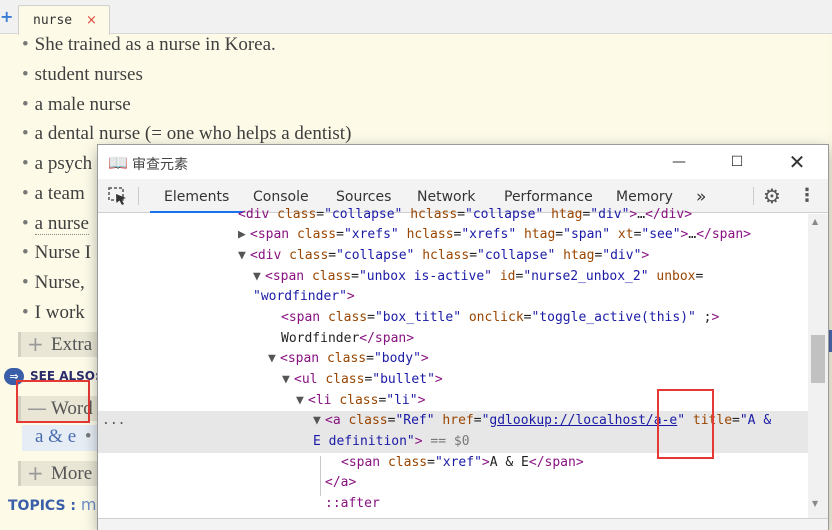  I want to click on example-item: • a nurse, so click(55, 224).